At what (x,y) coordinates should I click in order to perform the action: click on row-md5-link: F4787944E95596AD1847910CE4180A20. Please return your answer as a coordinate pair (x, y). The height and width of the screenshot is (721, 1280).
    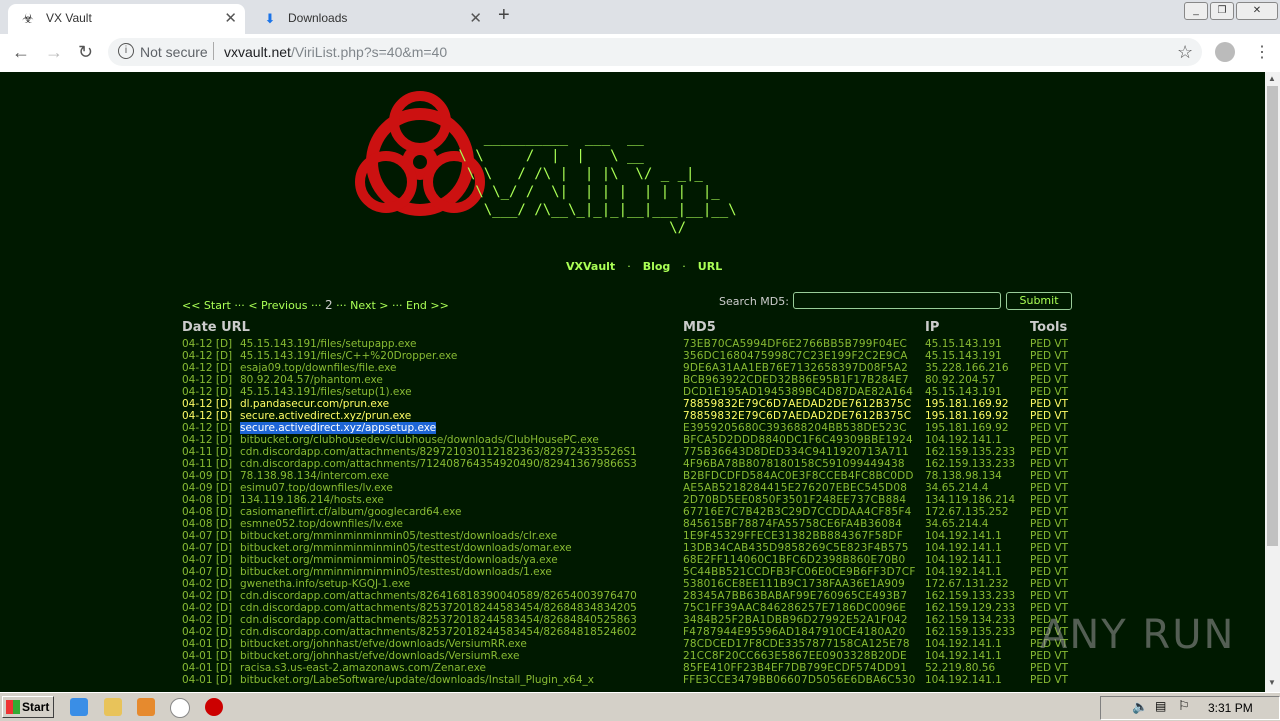
    Looking at the image, I should click on (794, 632).